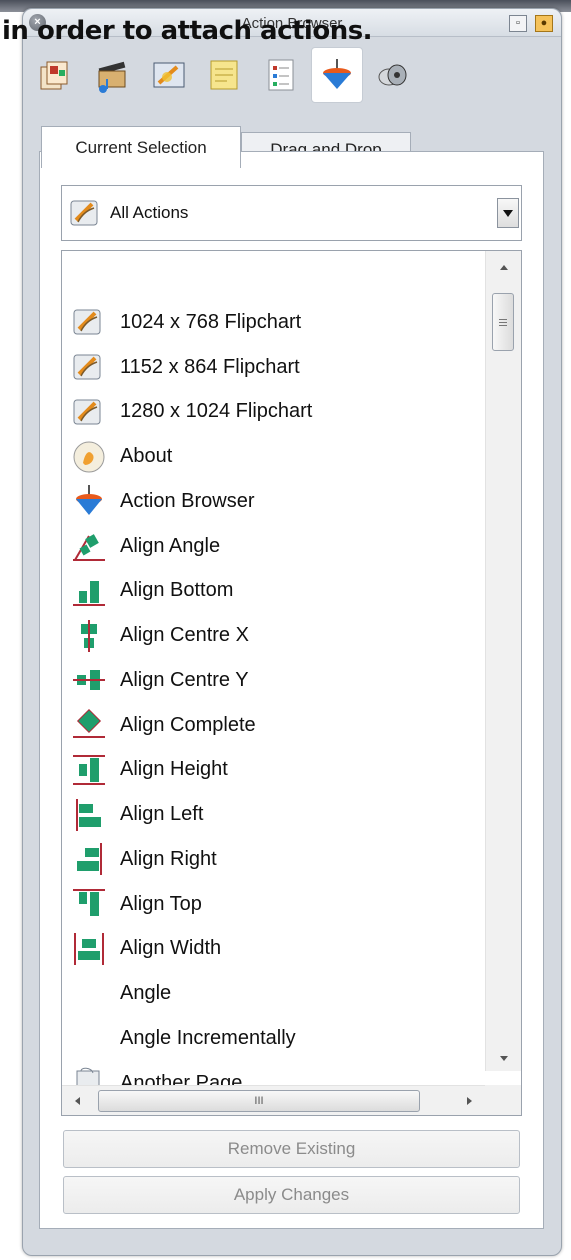 The height and width of the screenshot is (1260, 571). What do you see at coordinates (170, 545) in the screenshot?
I see `list-item-label: Align Angle` at bounding box center [170, 545].